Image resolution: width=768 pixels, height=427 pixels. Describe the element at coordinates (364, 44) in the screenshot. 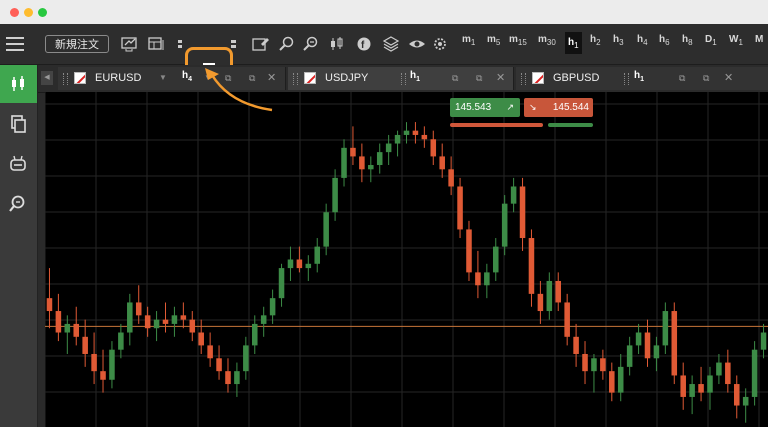

I see `indicator-icon: f` at that location.